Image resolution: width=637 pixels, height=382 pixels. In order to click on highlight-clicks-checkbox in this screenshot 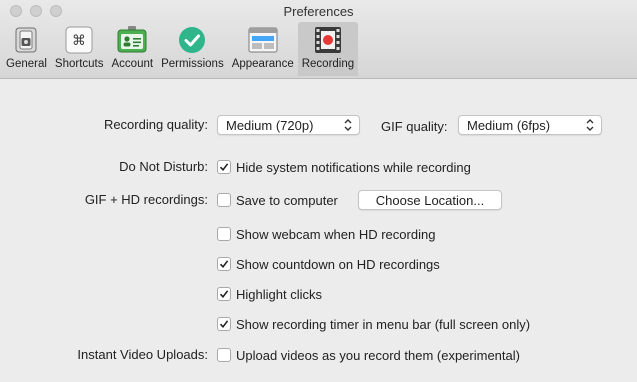, I will do `click(224, 294)`.